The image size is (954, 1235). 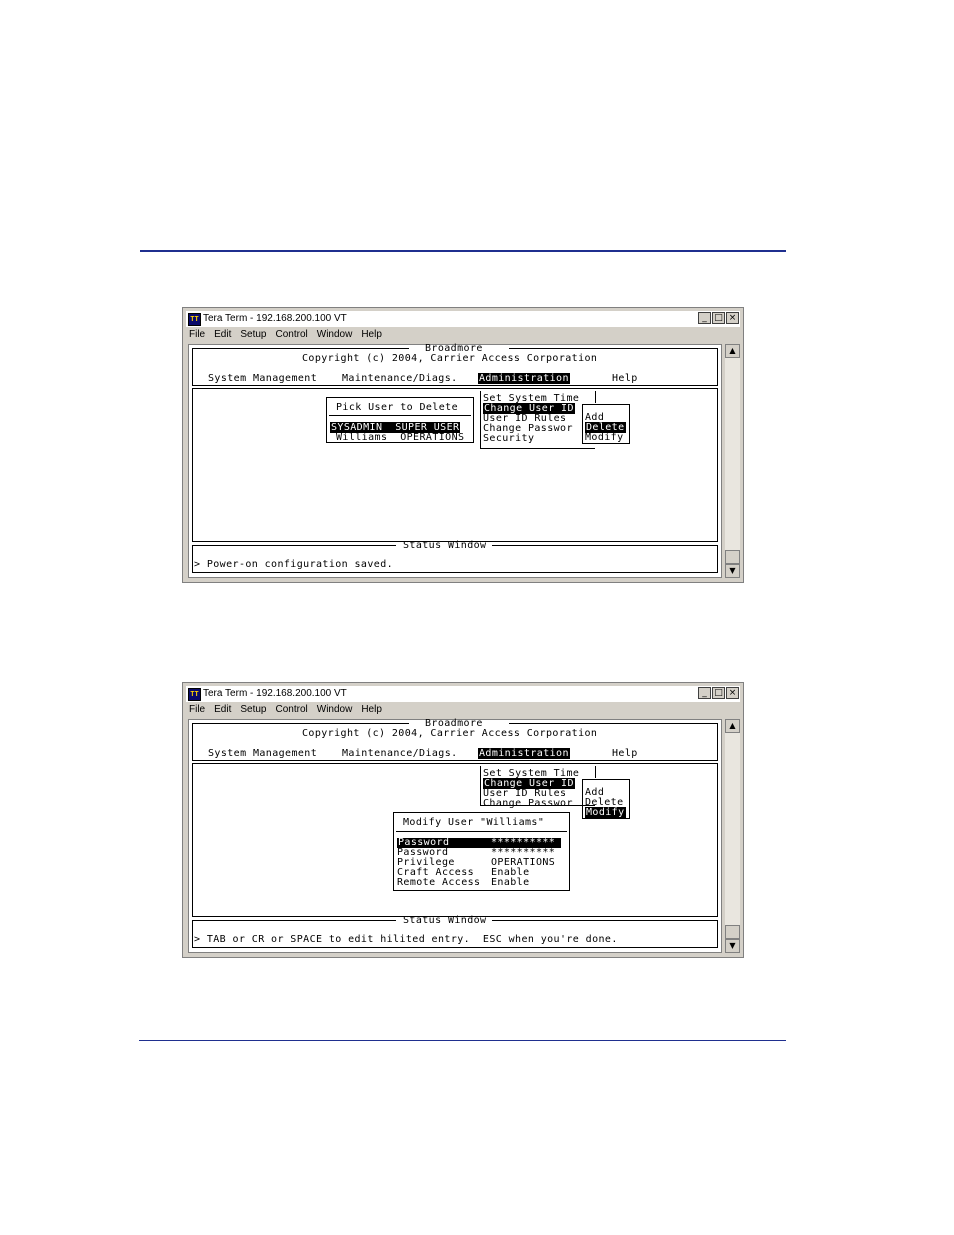 I want to click on modify-user-title: Modify User "Williams", so click(x=474, y=822).